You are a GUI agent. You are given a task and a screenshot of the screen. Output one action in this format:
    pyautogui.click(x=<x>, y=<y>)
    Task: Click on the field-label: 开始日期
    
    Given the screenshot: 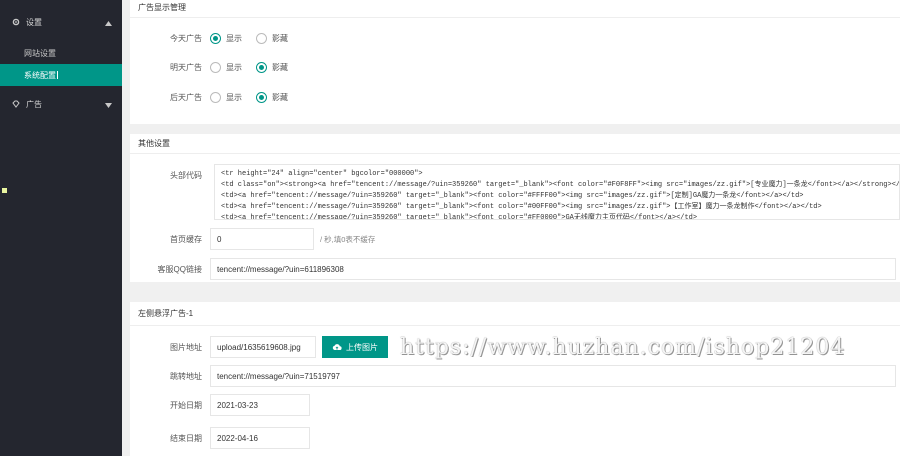 What is the action you would take?
    pyautogui.click(x=186, y=405)
    